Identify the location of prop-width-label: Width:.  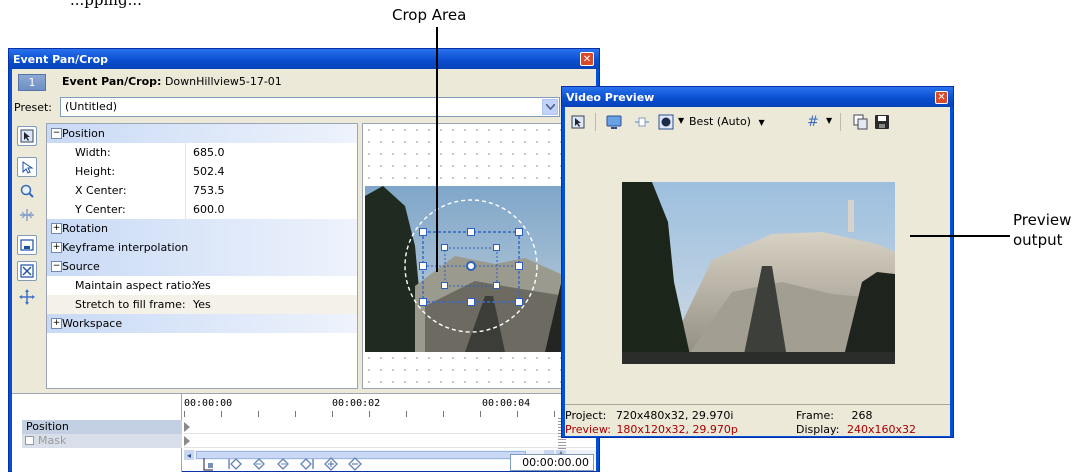
(93, 152).